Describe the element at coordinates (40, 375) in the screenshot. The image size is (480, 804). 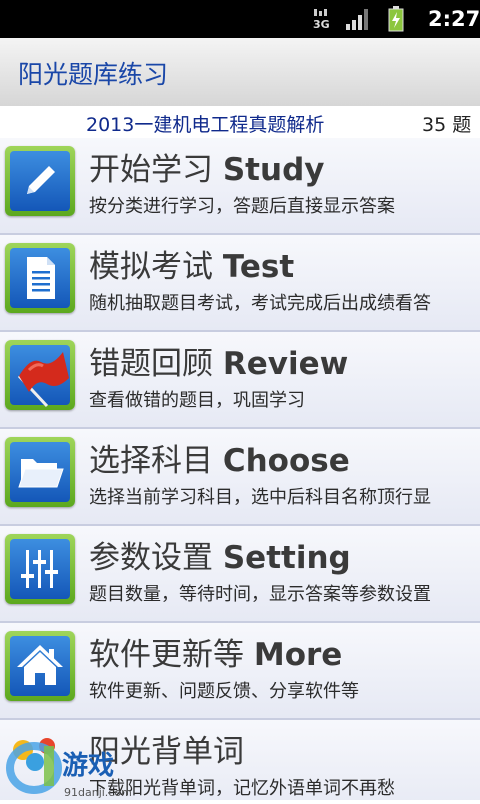
I see `red-flag-icon` at that location.